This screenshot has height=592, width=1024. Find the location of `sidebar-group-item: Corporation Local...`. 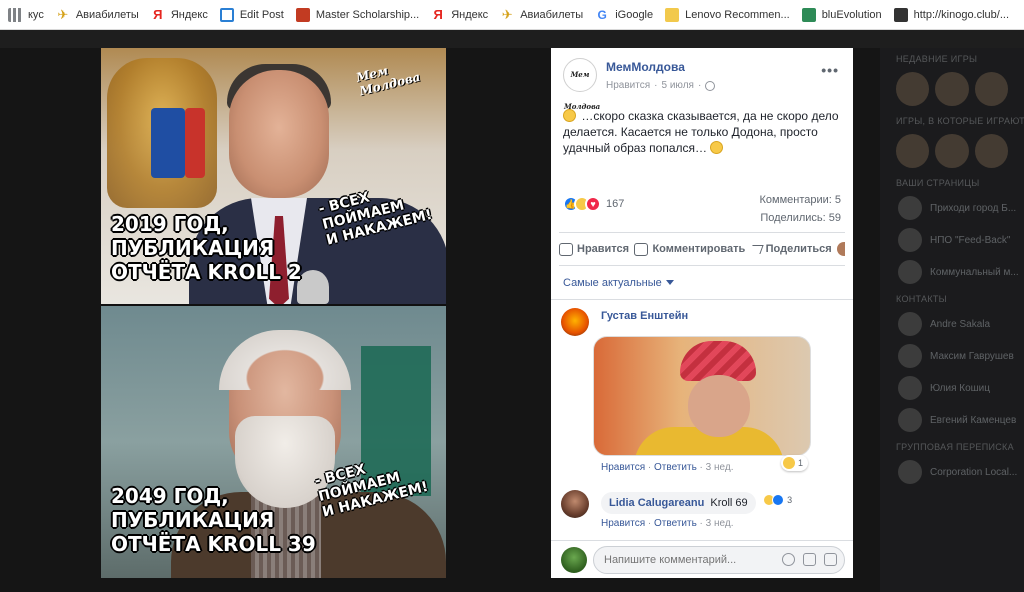

sidebar-group-item: Corporation Local... is located at coordinates (952, 472).